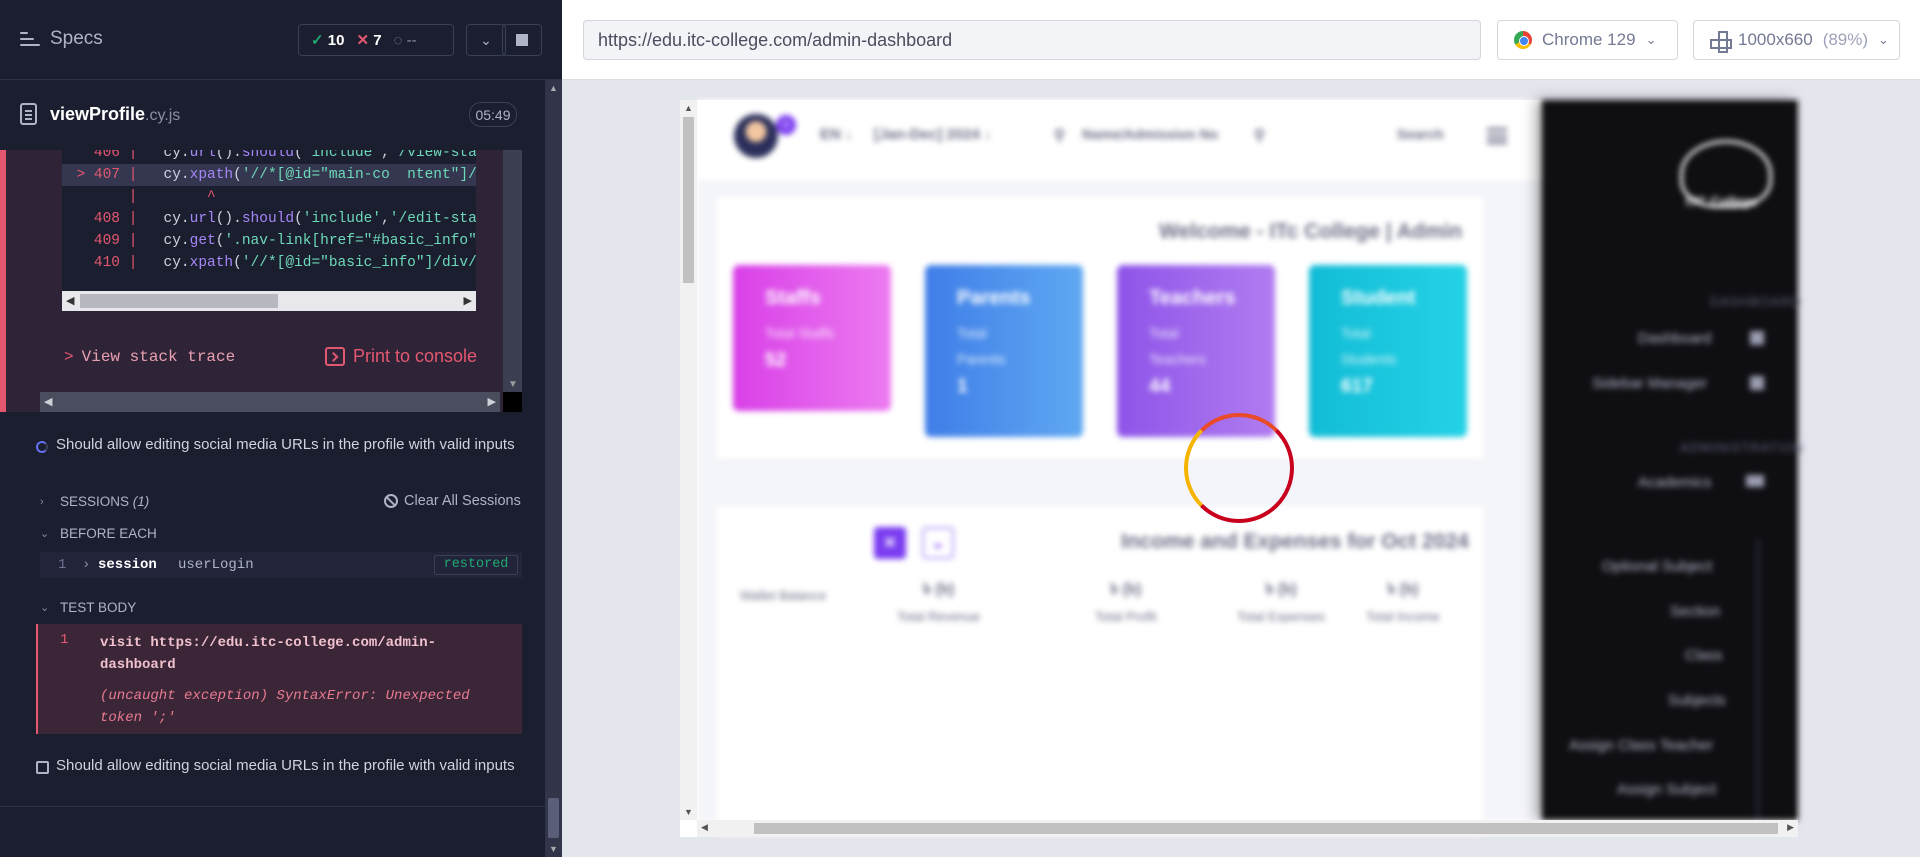  What do you see at coordinates (401, 356) in the screenshot?
I see `print-to-console-button: Print to console` at bounding box center [401, 356].